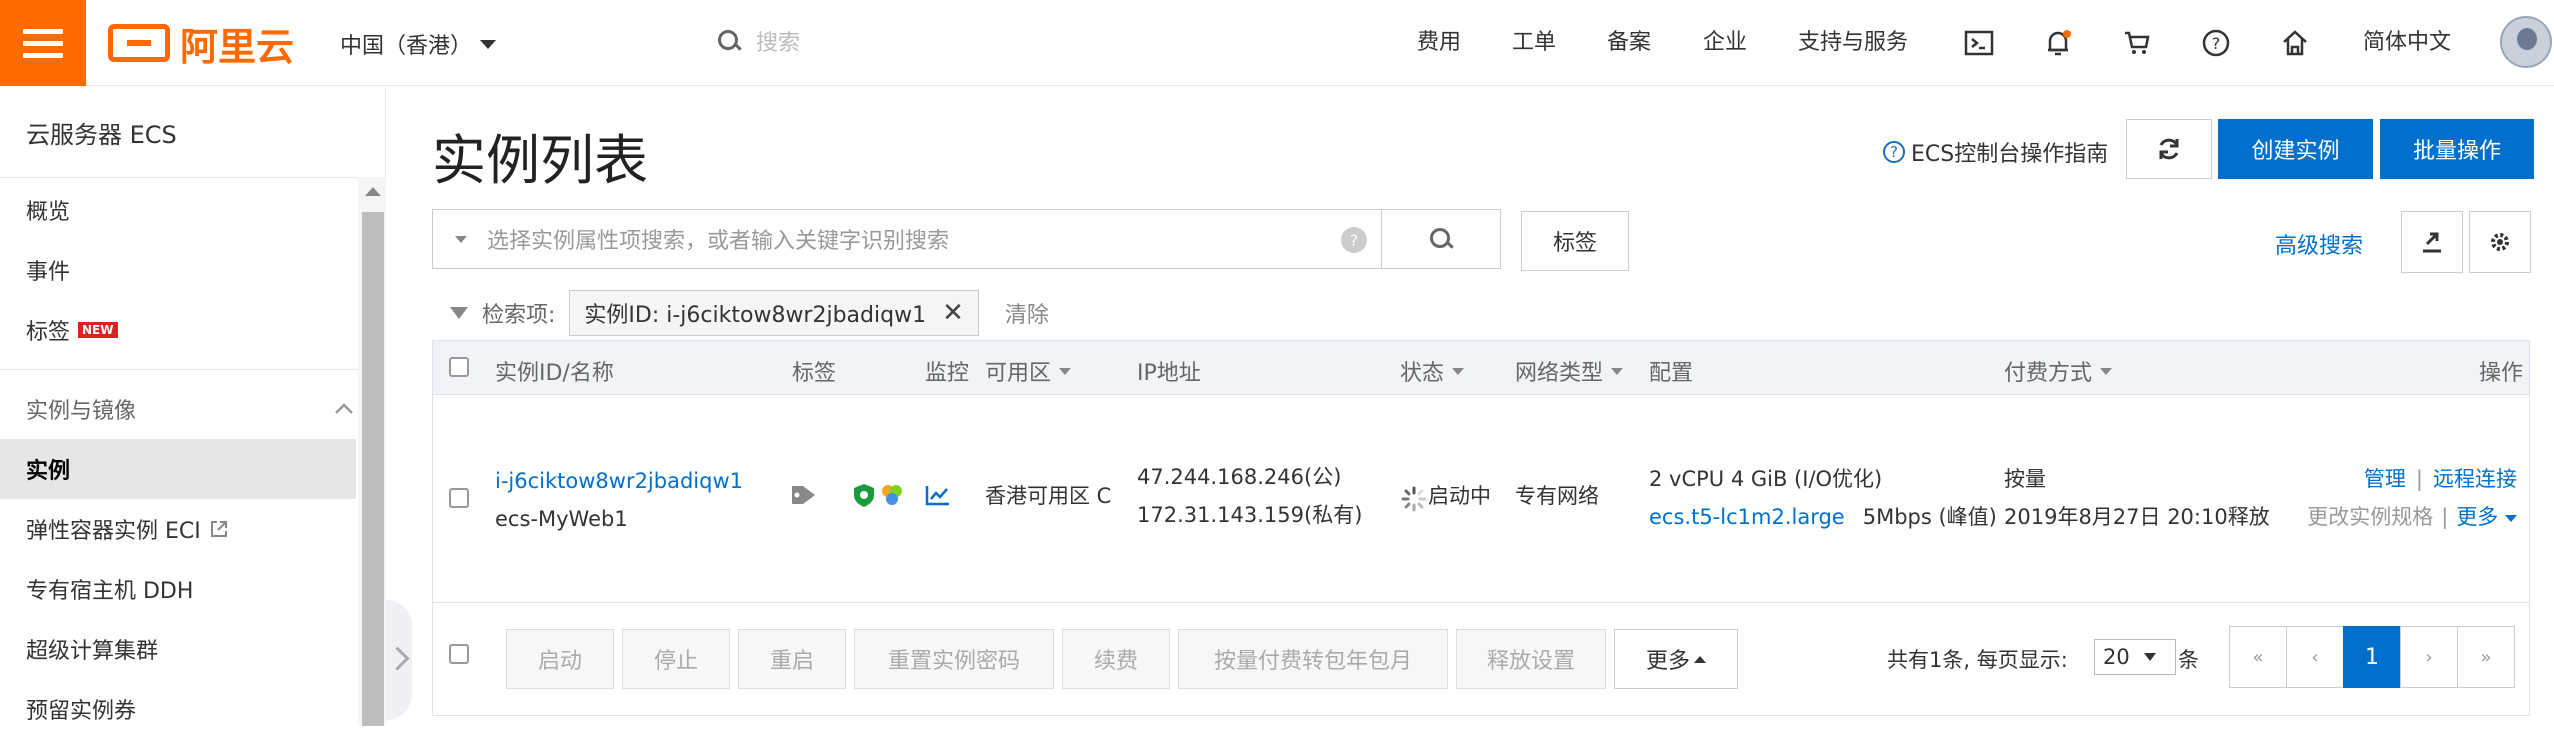 The width and height of the screenshot is (2554, 739). I want to click on global-search-input: 搜索, so click(778, 41).